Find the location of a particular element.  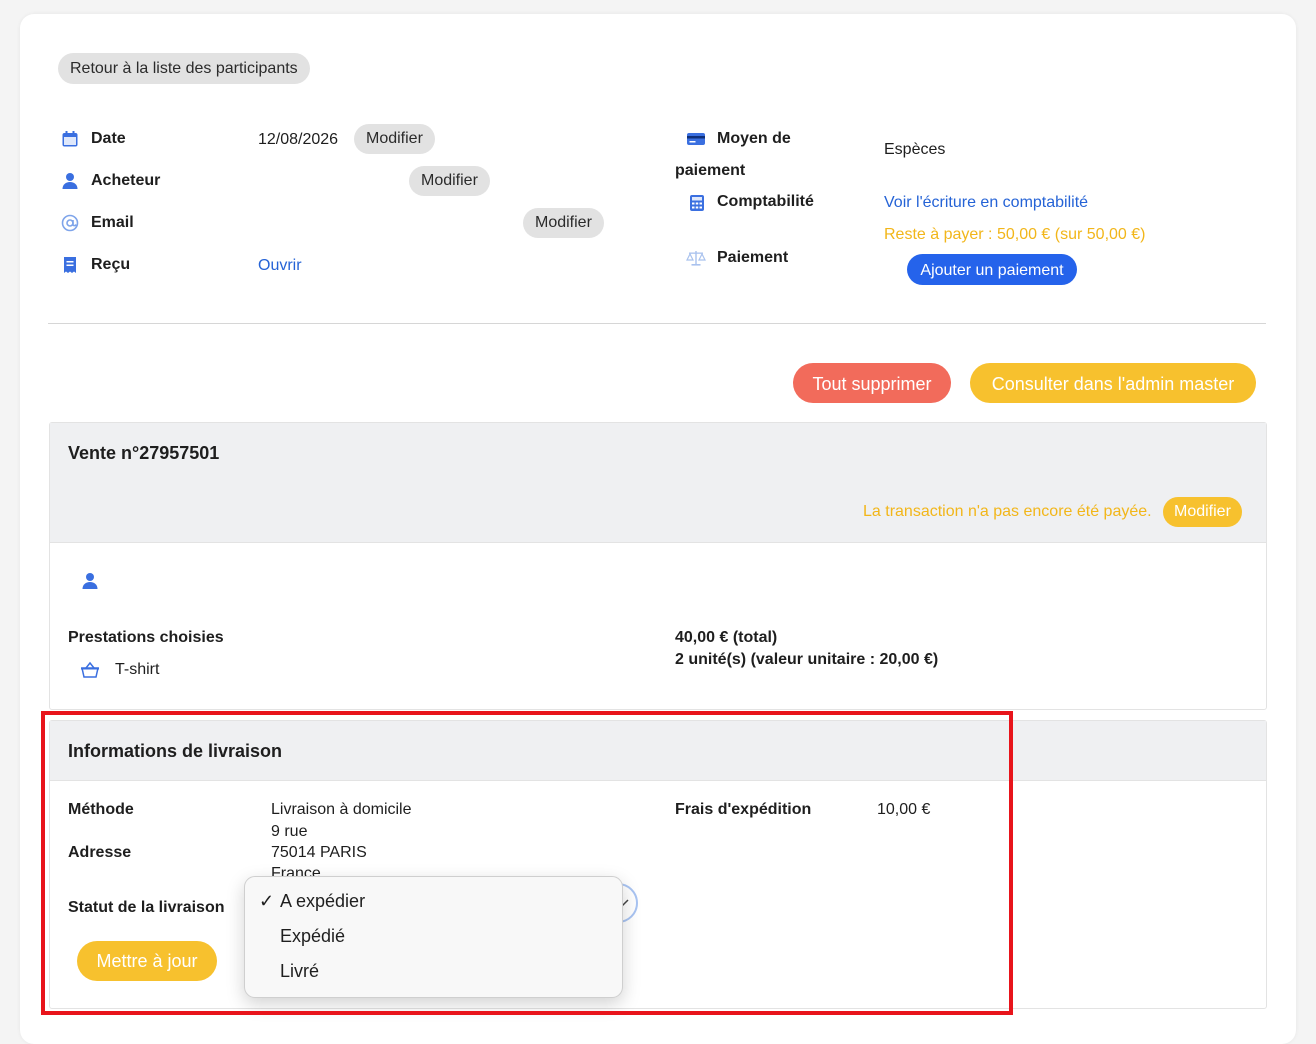

delete-all-button: Tout supprimer is located at coordinates (872, 383).